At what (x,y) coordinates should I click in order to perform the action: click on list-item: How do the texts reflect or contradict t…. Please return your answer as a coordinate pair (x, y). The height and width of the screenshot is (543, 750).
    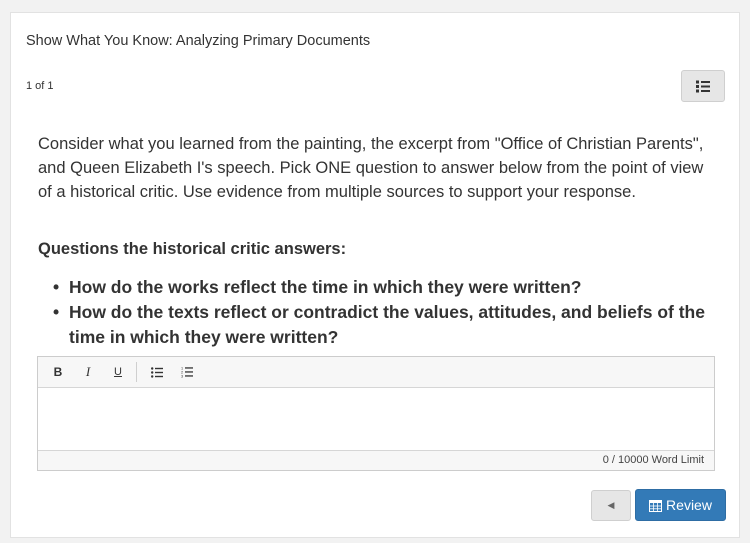
    Looking at the image, I should click on (378, 325).